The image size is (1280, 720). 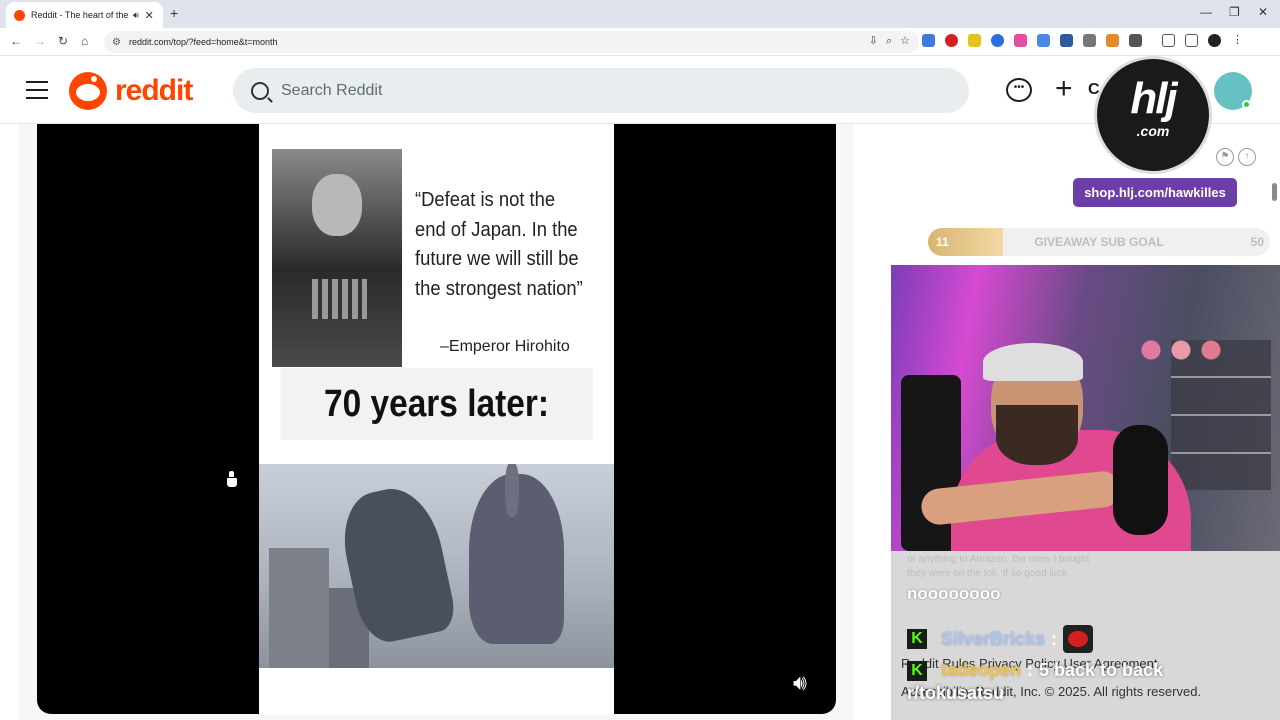 I want to click on reddit-header: reddit Search Reddit ••• + C, so click(x=640, y=90).